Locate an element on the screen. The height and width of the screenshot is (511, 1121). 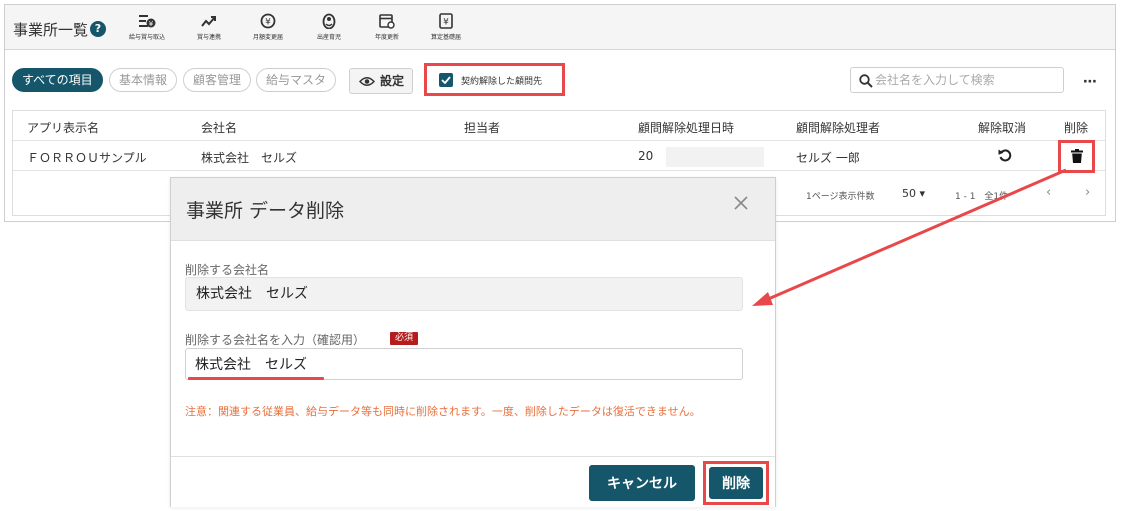
settings-button: 設定 is located at coordinates (381, 81).